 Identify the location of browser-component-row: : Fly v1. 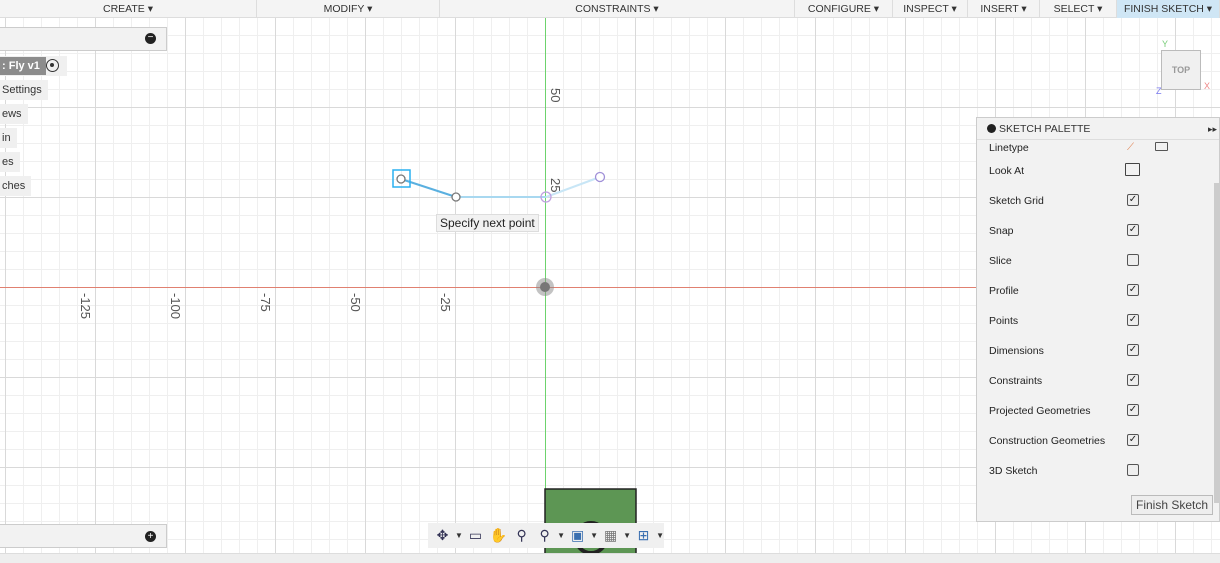
(33, 66).